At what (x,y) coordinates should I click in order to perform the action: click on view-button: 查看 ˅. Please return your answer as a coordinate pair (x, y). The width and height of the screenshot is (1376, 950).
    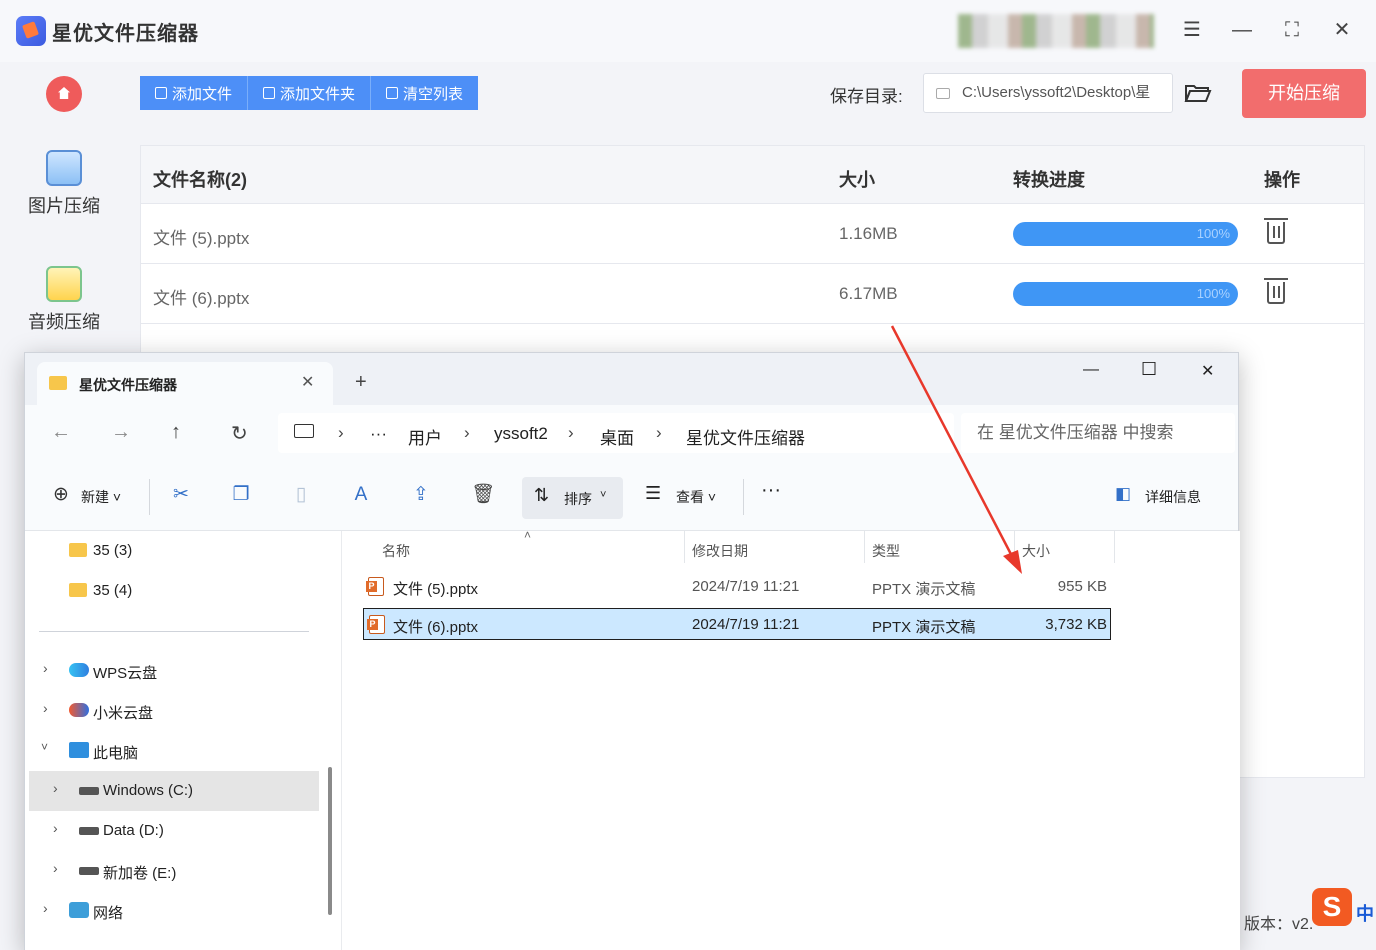
    Looking at the image, I should click on (696, 497).